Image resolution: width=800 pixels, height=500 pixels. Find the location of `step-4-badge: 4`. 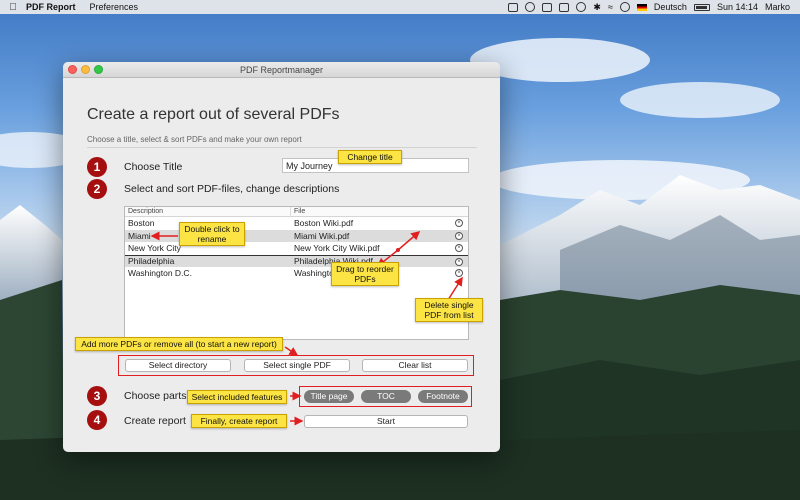

step-4-badge: 4 is located at coordinates (97, 420).